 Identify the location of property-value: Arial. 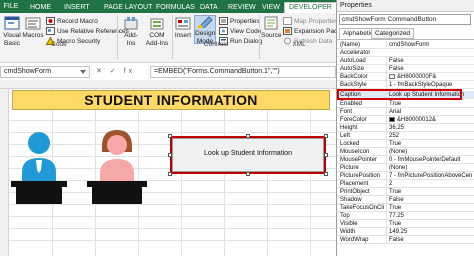
(429, 112).